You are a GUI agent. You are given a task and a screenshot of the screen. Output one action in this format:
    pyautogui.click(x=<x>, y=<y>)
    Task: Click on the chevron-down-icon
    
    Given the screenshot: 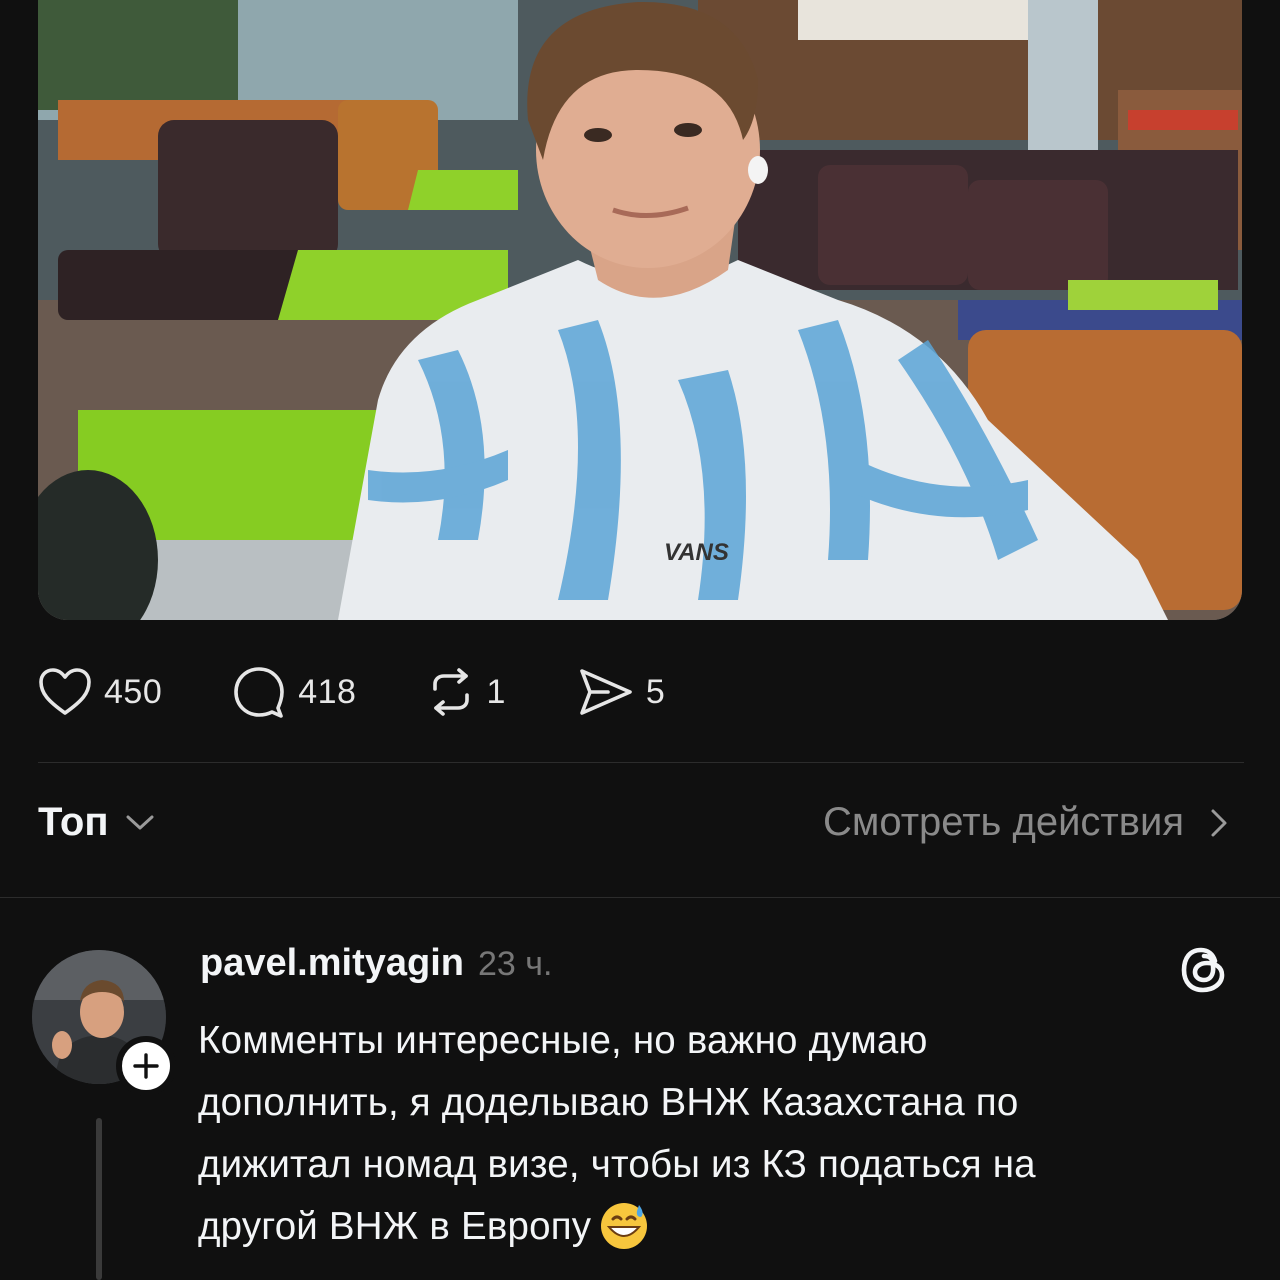 What is the action you would take?
    pyautogui.click(x=140, y=822)
    